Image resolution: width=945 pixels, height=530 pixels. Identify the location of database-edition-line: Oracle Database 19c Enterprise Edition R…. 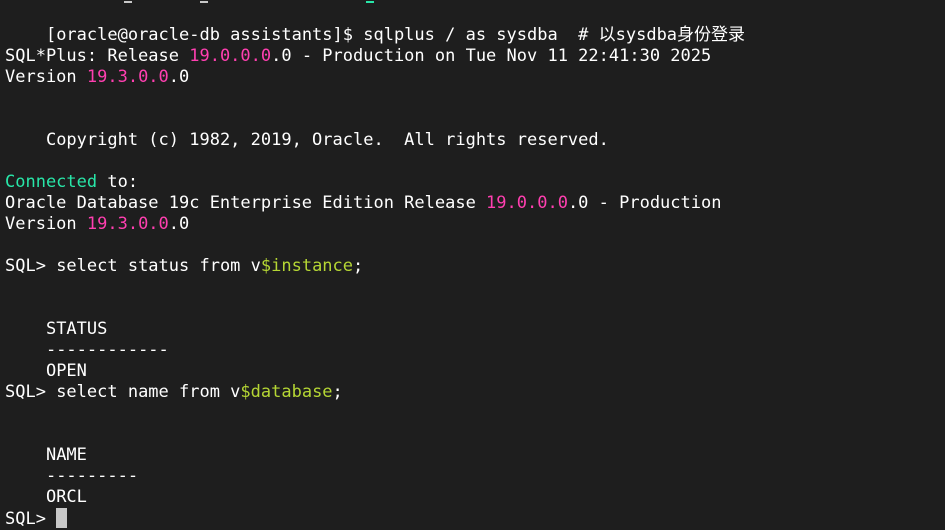
(363, 203).